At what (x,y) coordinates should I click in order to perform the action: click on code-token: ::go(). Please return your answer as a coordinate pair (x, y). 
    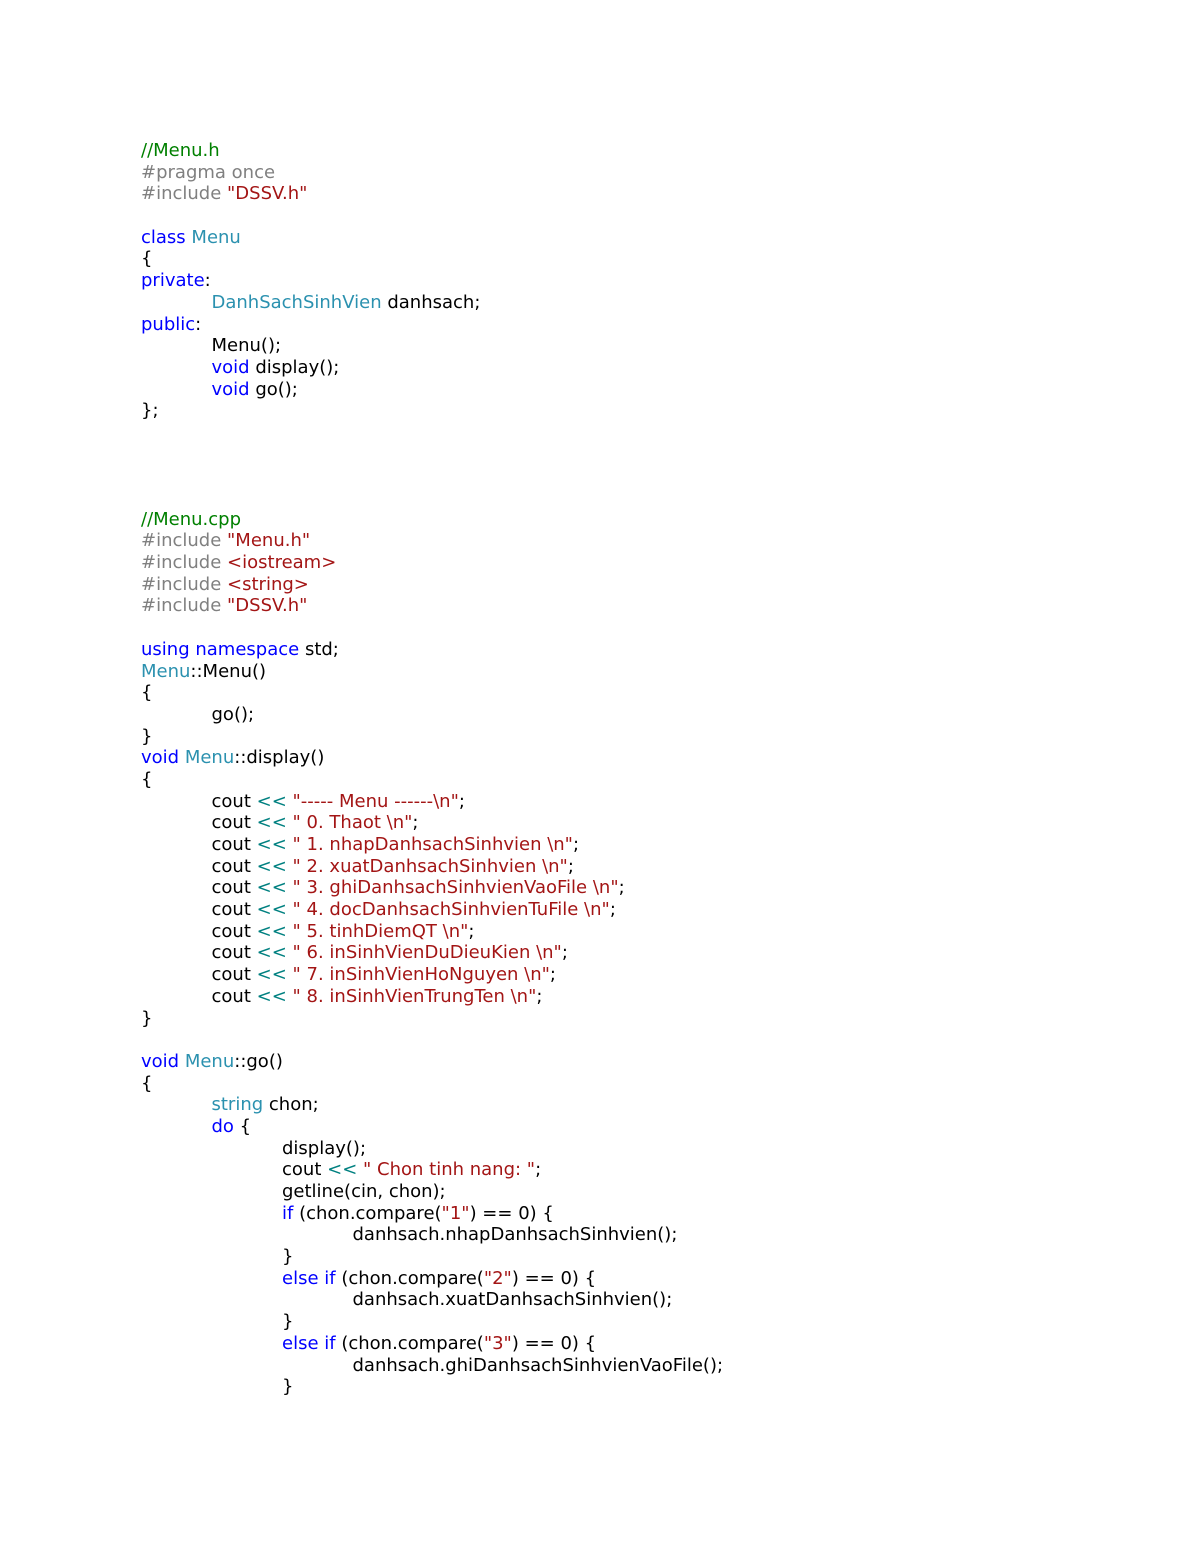
    Looking at the image, I should click on (258, 1061).